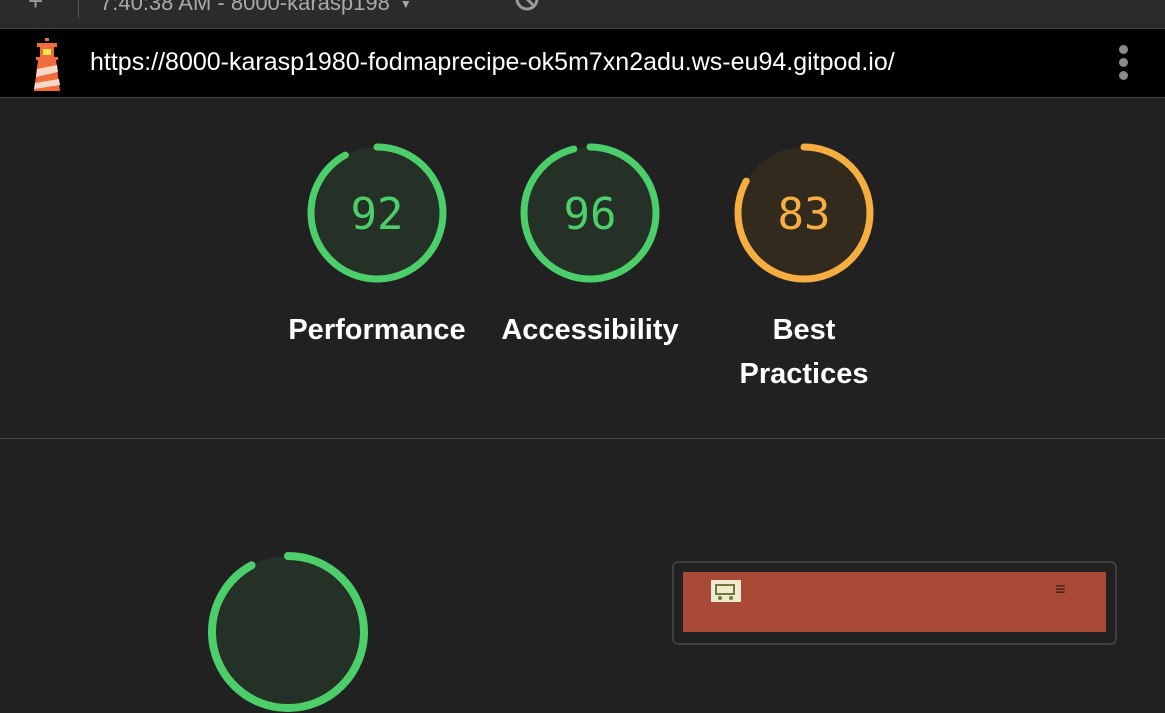  I want to click on report-select-label: 7:40:38 AM - 8000-karasp198, so click(245, 7).